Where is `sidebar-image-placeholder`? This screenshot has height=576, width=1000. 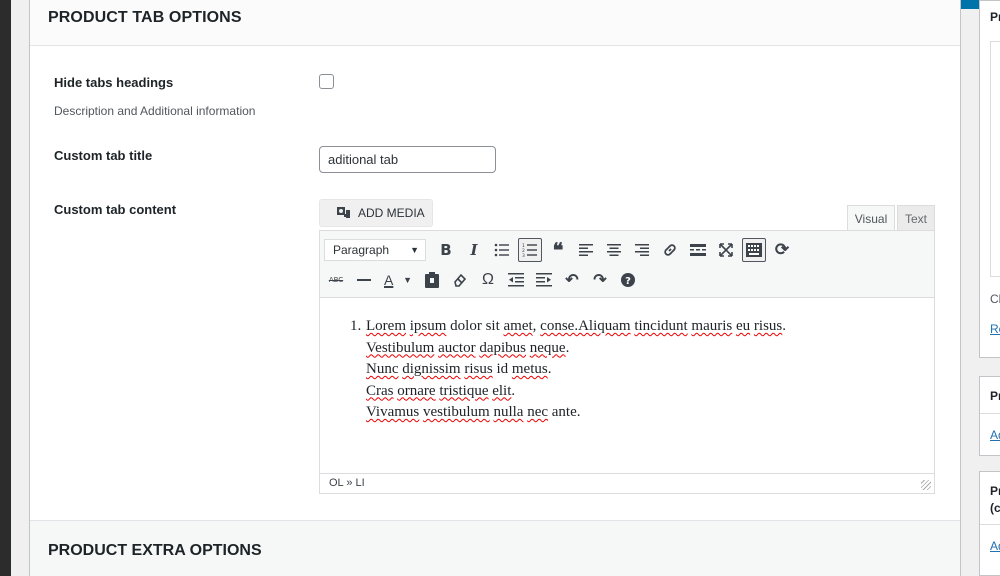 sidebar-image-placeholder is located at coordinates (995, 159).